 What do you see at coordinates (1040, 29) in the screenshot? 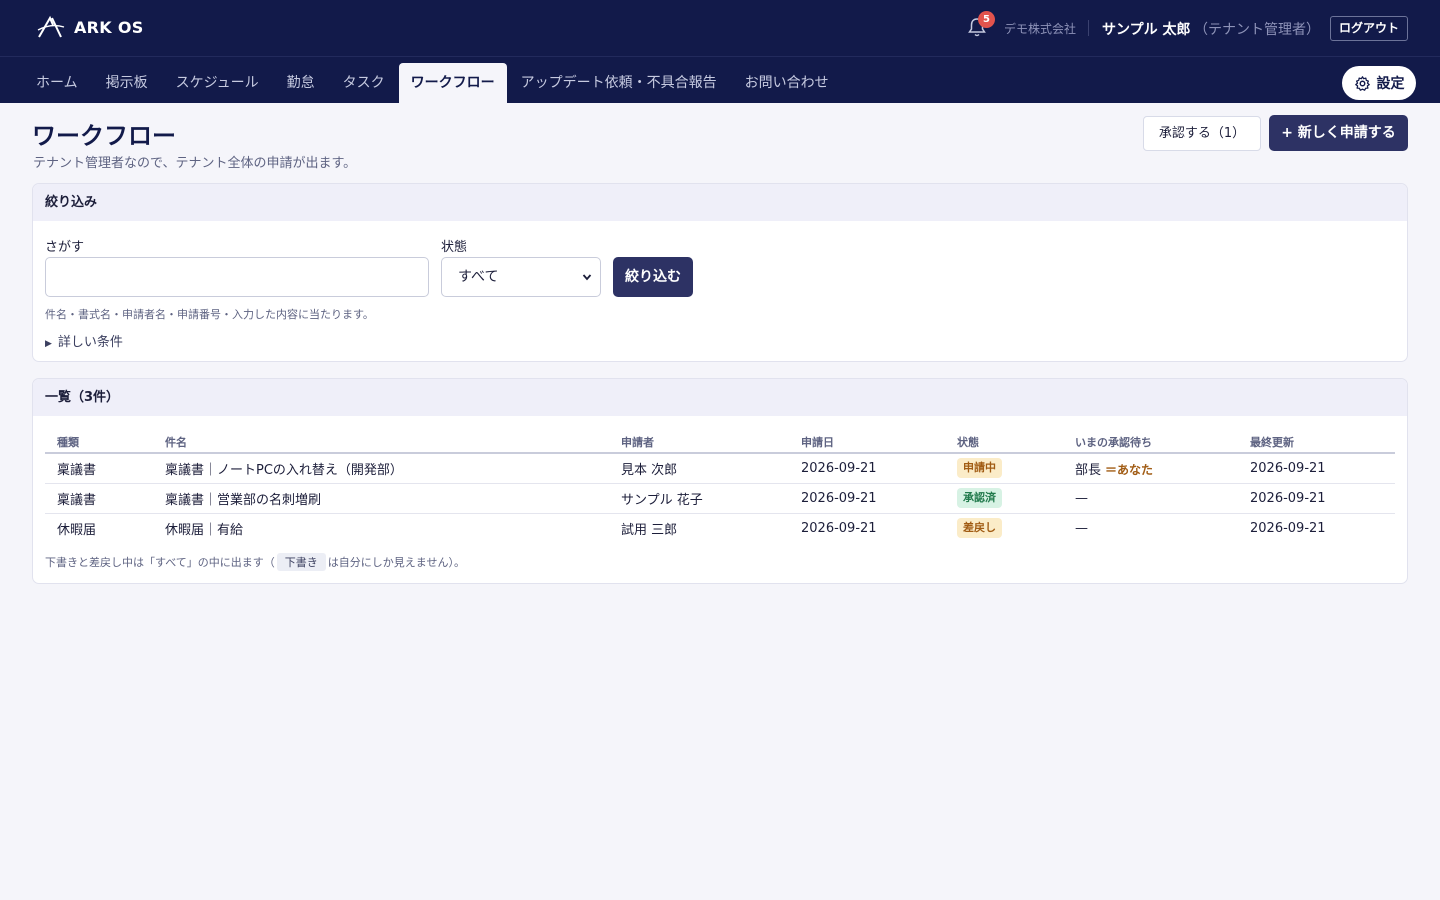
I see `company-name: デモ株式会社` at bounding box center [1040, 29].